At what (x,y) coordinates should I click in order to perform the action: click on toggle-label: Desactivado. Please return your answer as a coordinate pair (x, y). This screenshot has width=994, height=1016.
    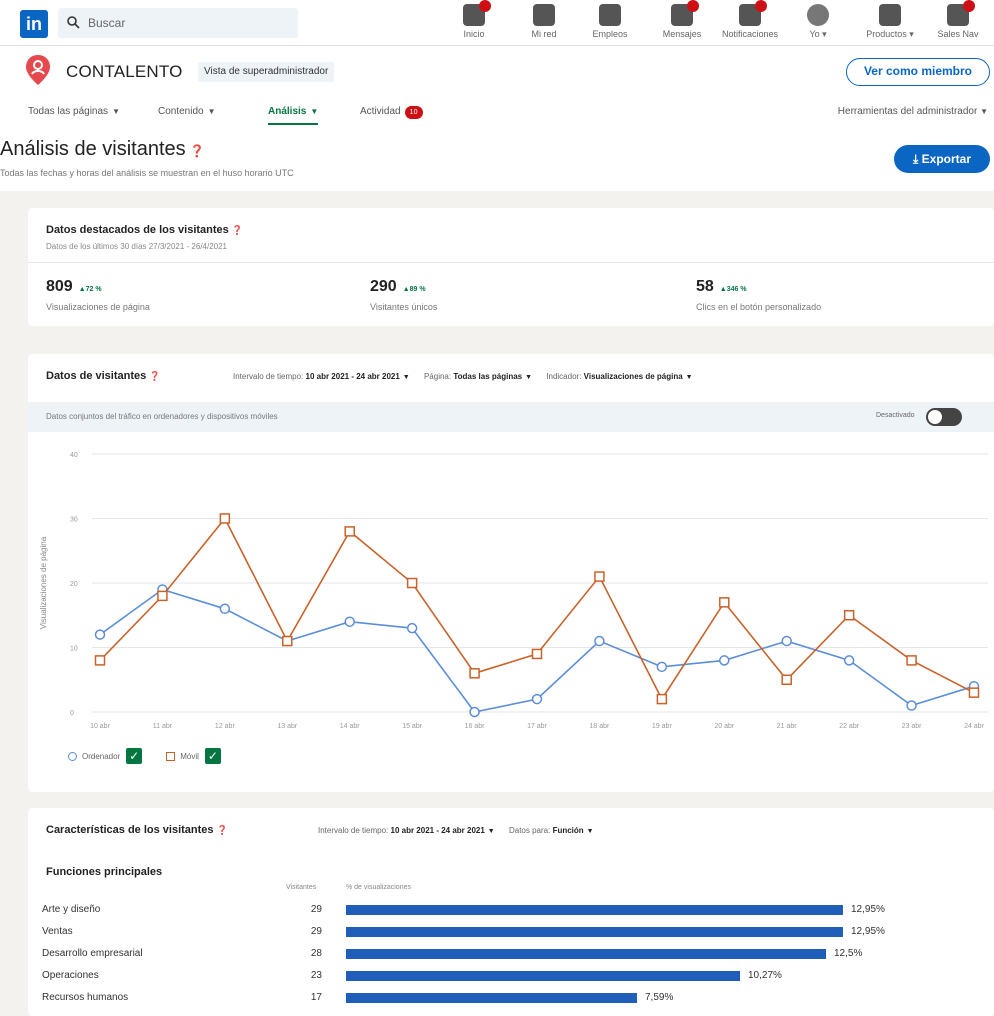
    Looking at the image, I should click on (895, 415).